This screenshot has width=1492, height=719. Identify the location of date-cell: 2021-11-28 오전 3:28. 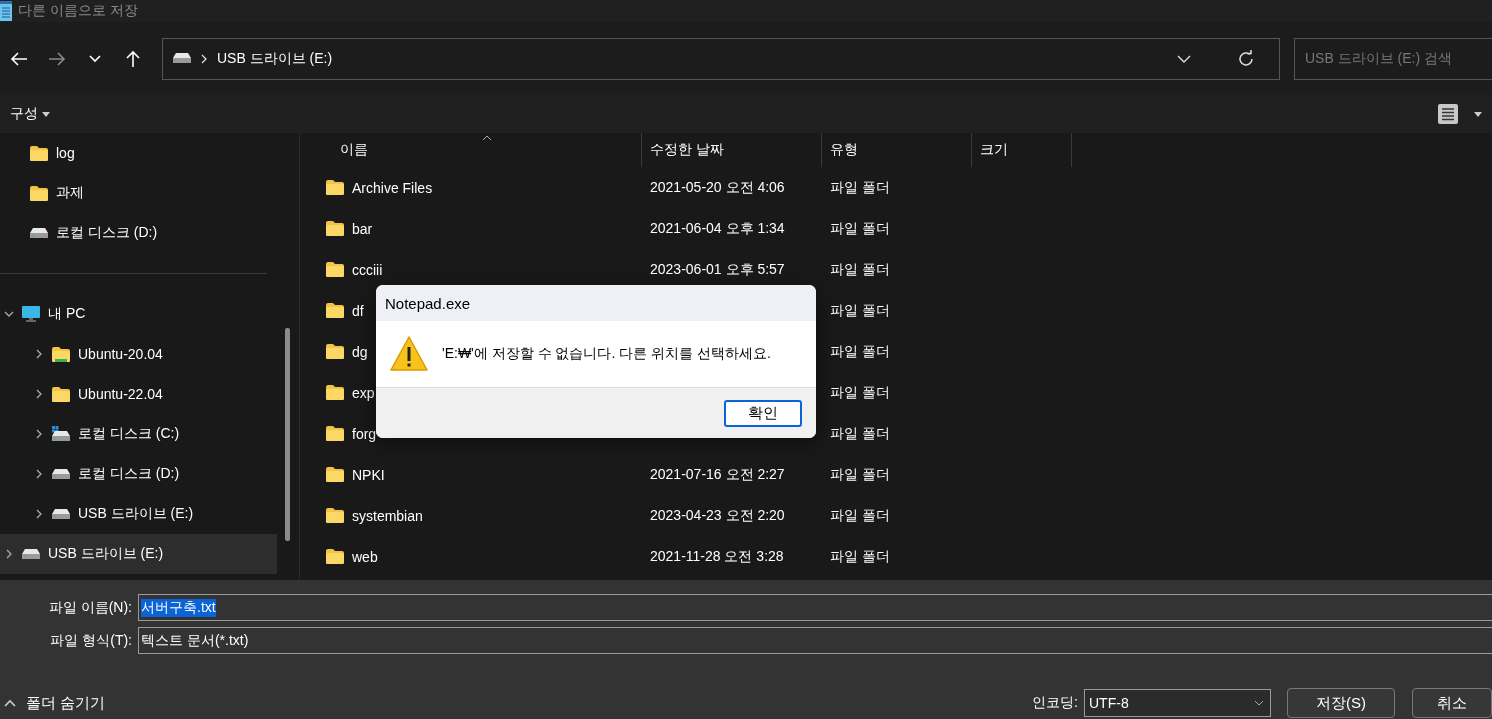
(717, 556).